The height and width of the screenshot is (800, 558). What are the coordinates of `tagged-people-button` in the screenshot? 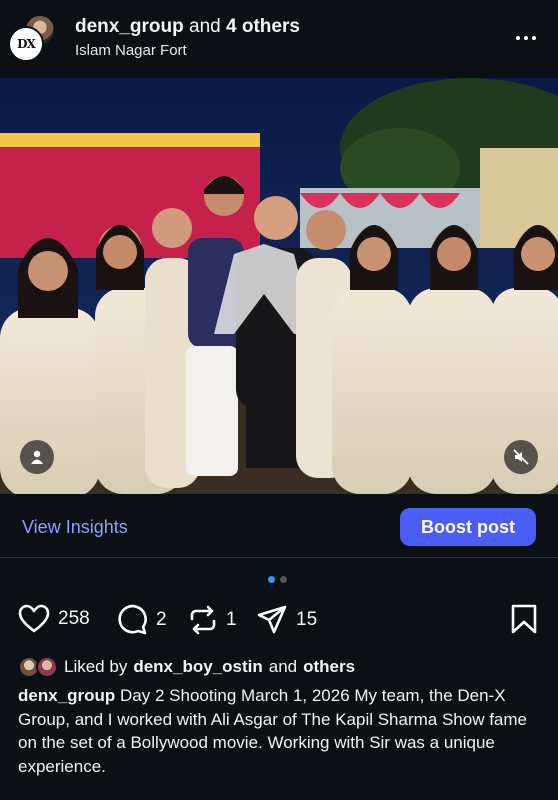 It's located at (37, 457).